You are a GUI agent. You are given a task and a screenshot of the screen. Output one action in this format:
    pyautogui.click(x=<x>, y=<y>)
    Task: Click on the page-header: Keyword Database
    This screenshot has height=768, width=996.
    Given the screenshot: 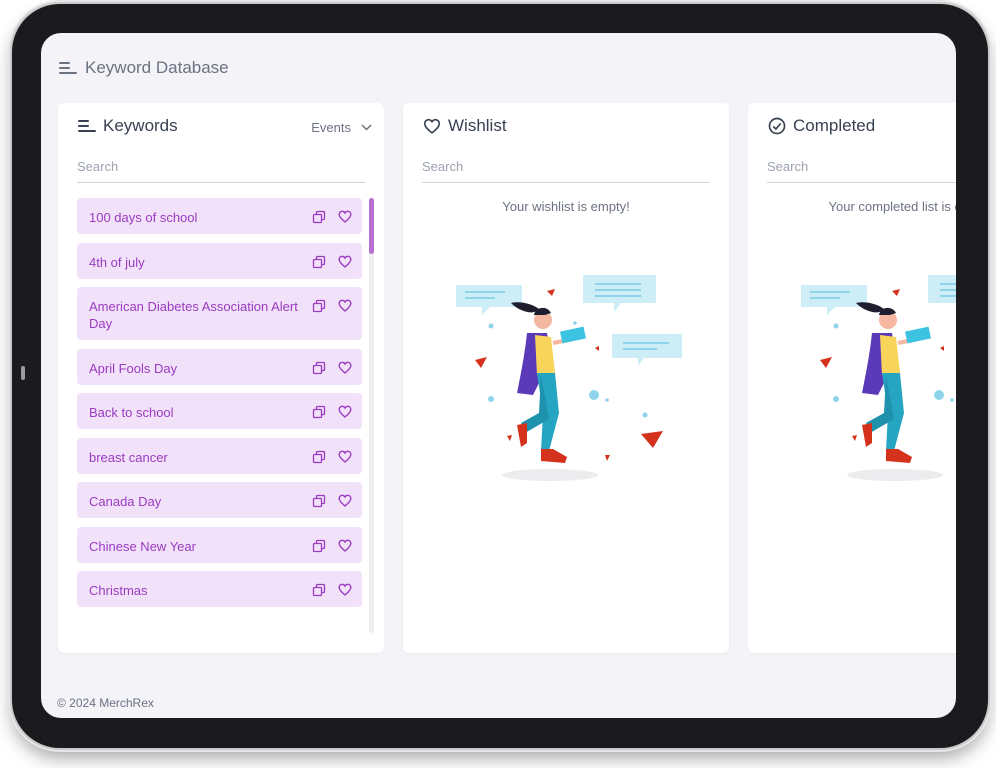 What is the action you would take?
    pyautogui.click(x=144, y=68)
    